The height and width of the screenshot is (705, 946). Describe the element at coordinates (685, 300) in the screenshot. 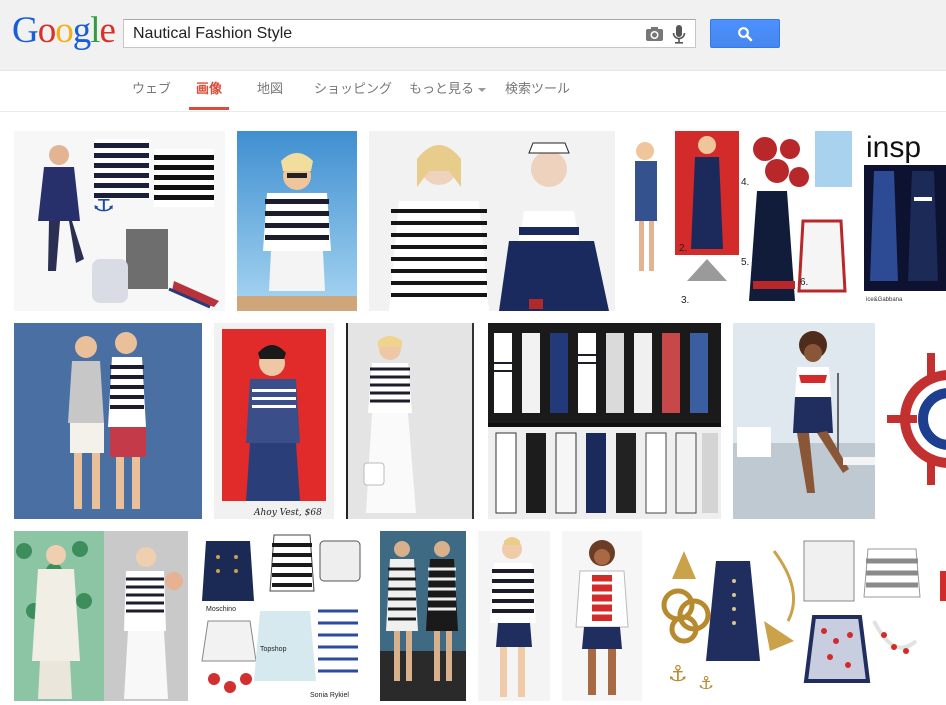

I see `svg-text: 3.` at that location.